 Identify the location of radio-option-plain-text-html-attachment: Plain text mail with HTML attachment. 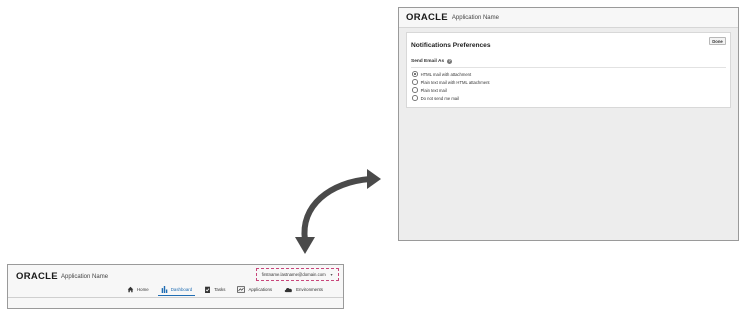
(451, 82).